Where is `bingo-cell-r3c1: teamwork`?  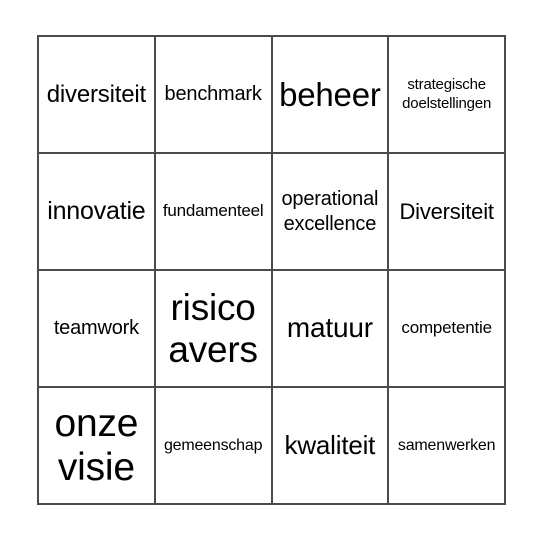
bingo-cell-r3c1: teamwork is located at coordinates (97, 329).